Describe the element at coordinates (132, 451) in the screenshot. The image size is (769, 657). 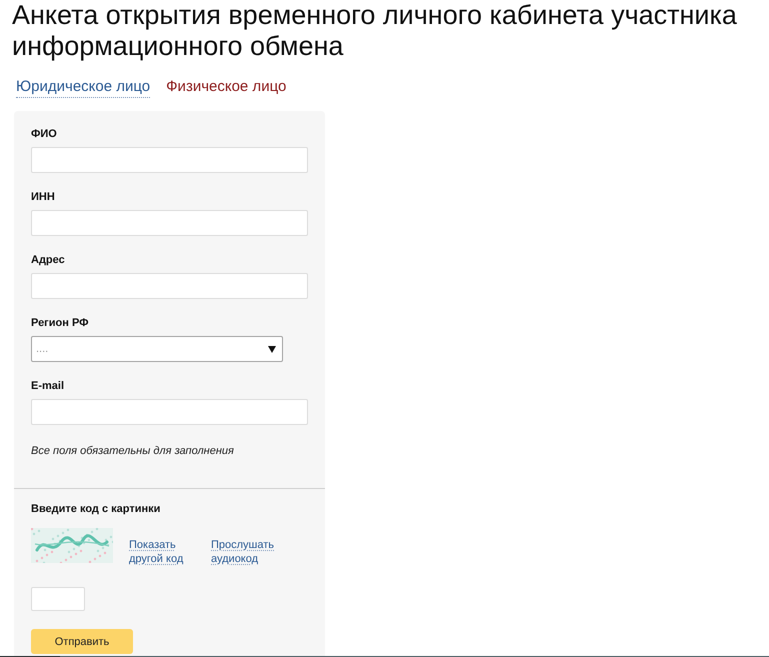
I see `required-note: Все поля обязательны для заполнения` at that location.